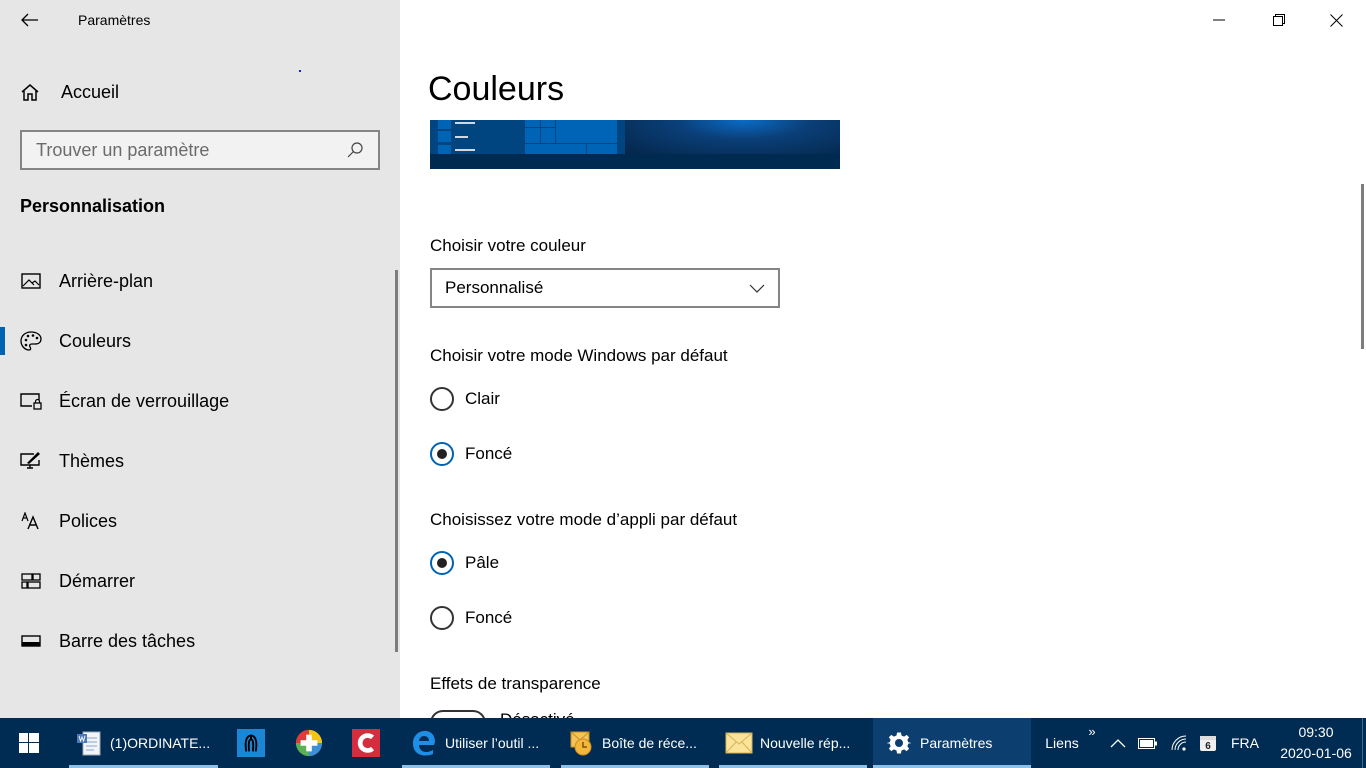 Image resolution: width=1366 pixels, height=768 pixels. I want to click on minimize-button, so click(1219, 20).